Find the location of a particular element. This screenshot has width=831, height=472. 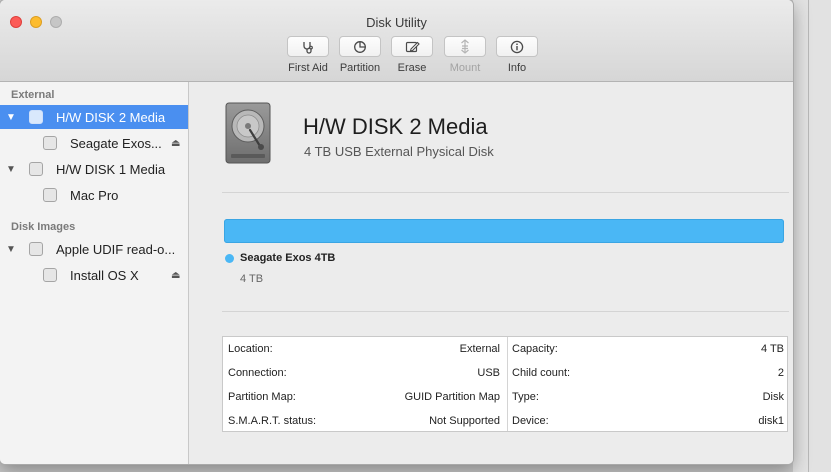

mount-label: Mount is located at coordinates (465, 68).